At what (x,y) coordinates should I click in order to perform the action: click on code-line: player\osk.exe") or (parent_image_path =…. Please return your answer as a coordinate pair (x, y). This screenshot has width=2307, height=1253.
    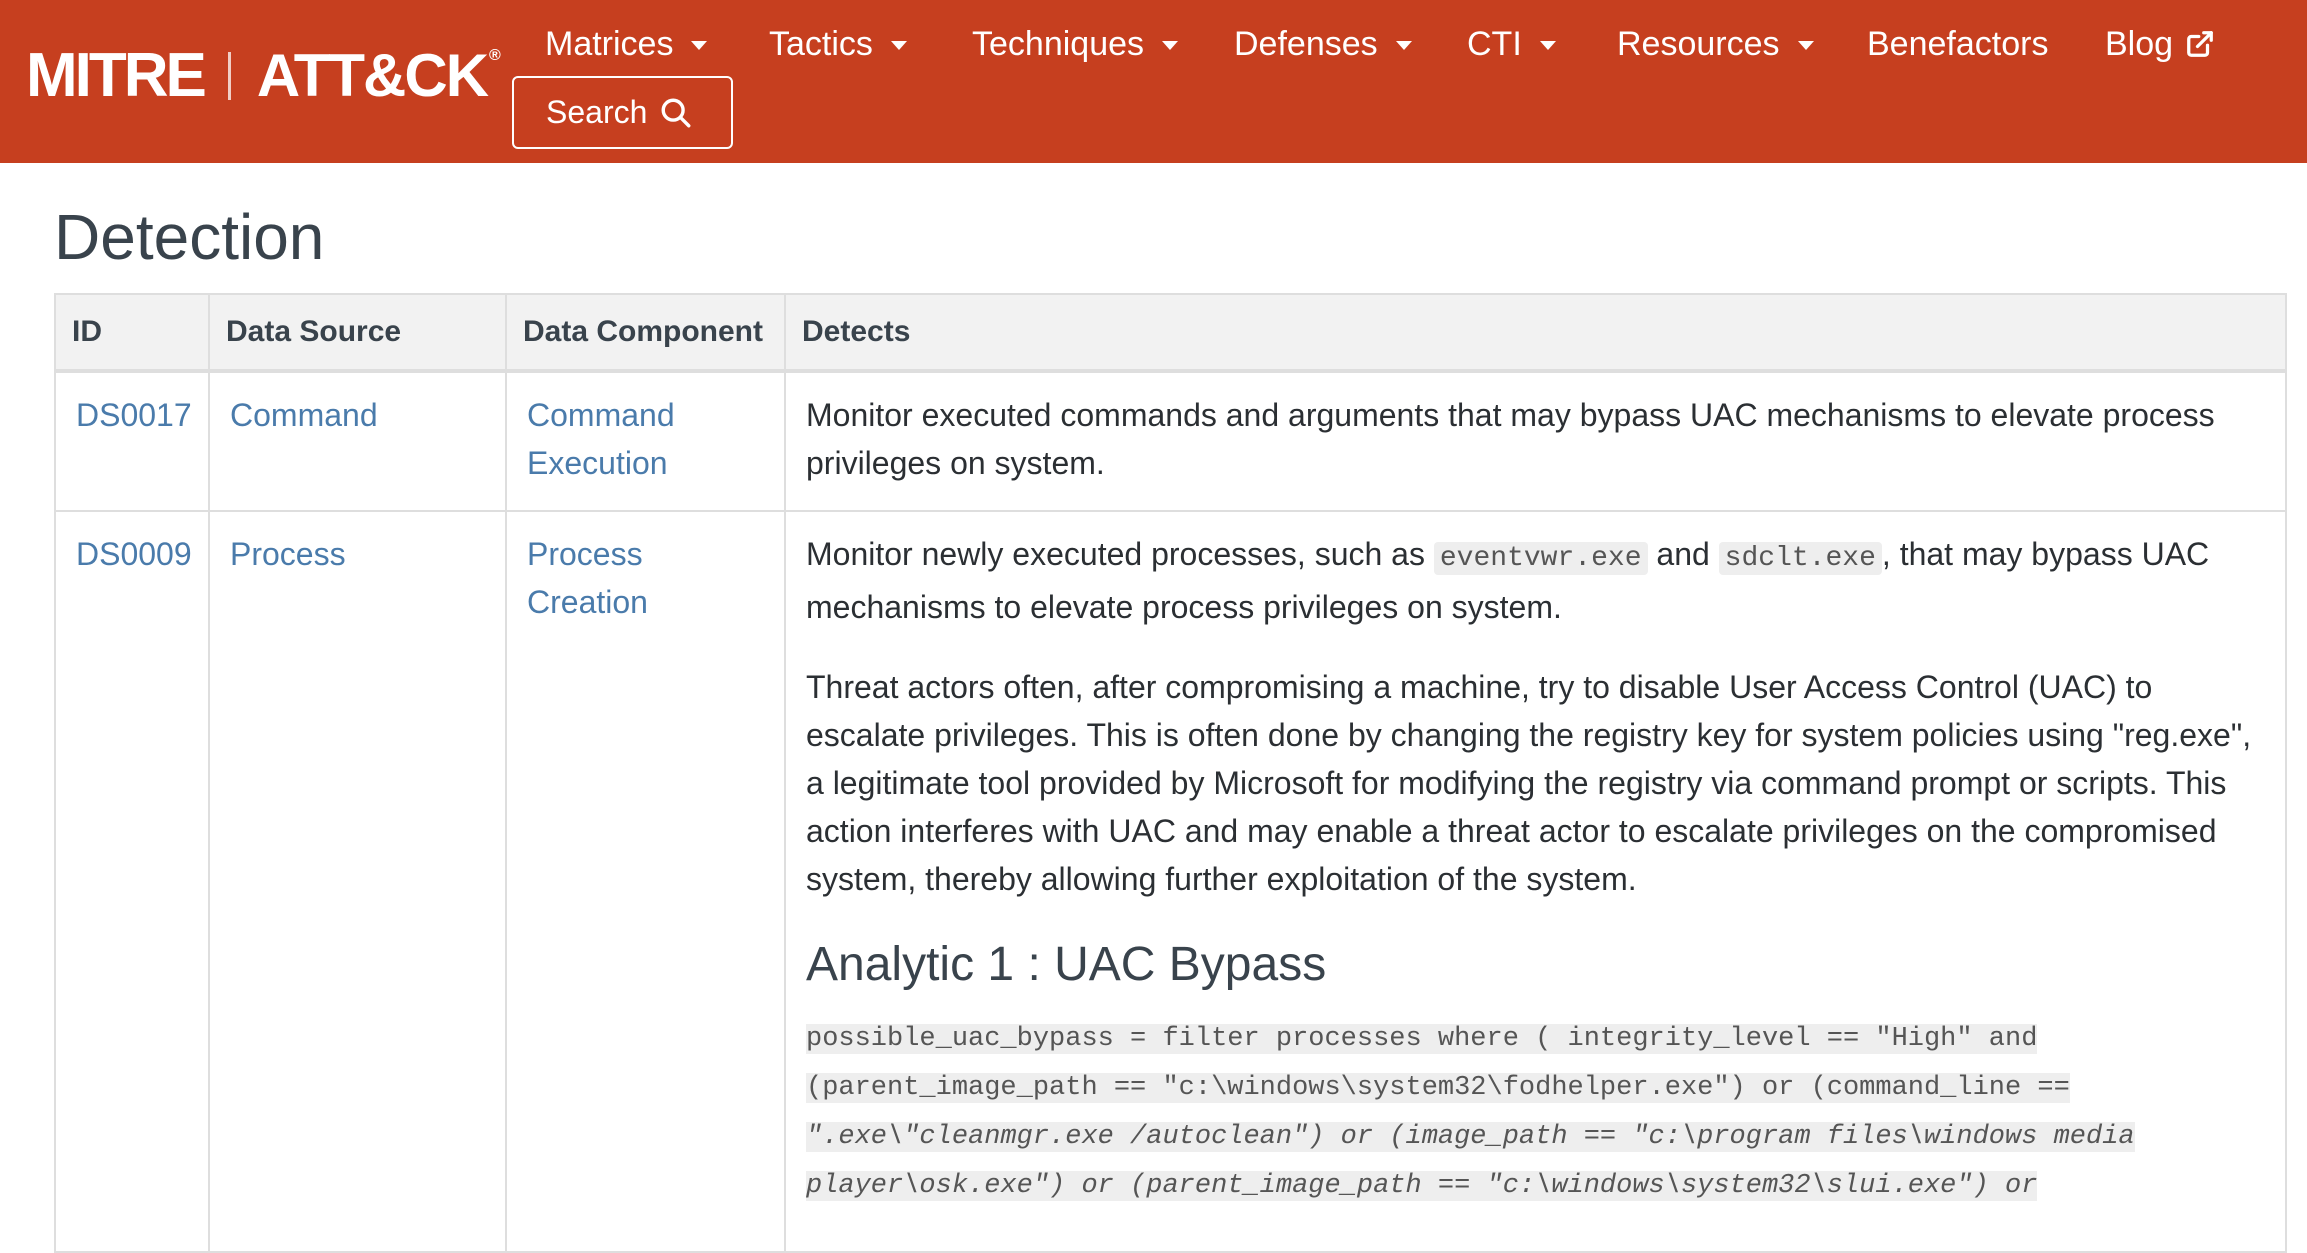
    Looking at the image, I should click on (1422, 1186).